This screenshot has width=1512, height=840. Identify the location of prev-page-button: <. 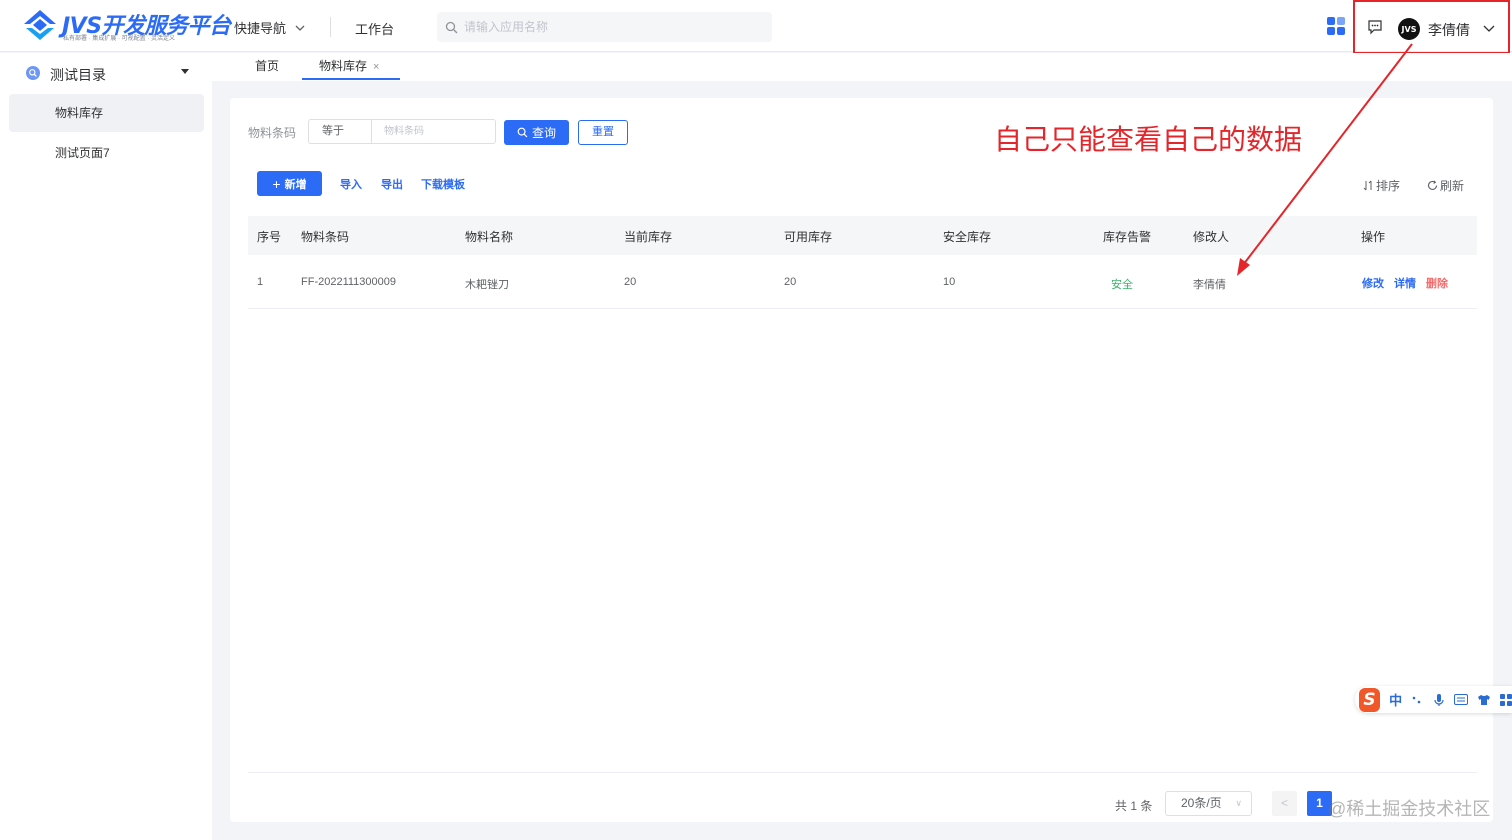
(1284, 803).